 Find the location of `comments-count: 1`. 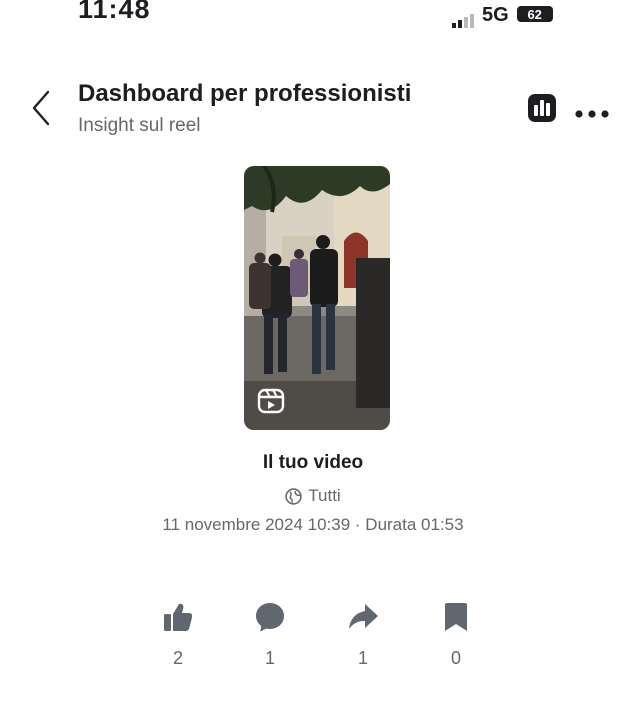

comments-count: 1 is located at coordinates (269, 658).